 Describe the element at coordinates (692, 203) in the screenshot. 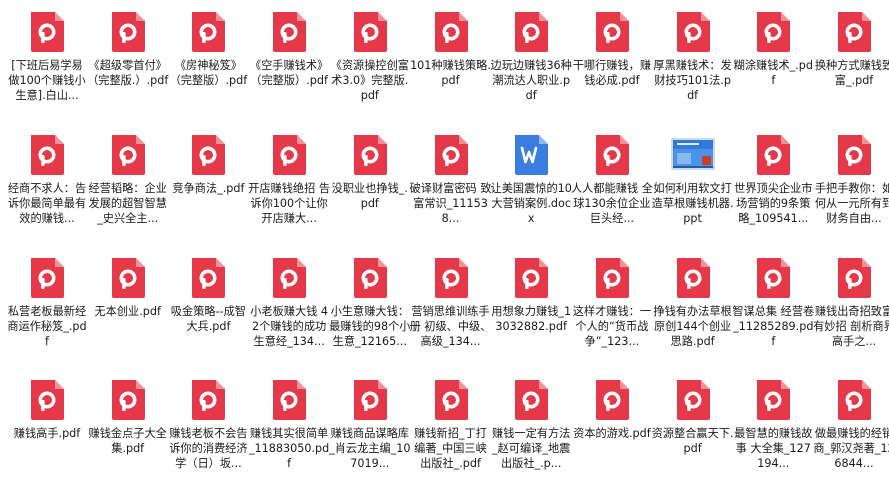

I see `file-name: 如何利用软文打造草根赚钱机器.ppt` at that location.